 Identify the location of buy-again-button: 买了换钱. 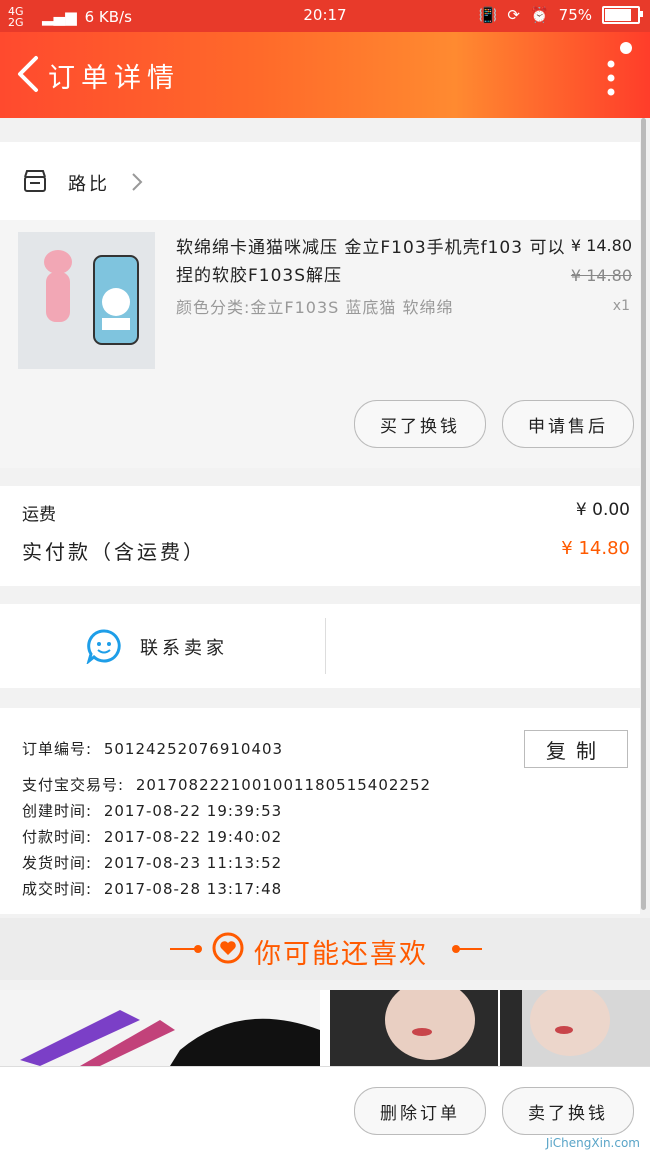
(420, 424).